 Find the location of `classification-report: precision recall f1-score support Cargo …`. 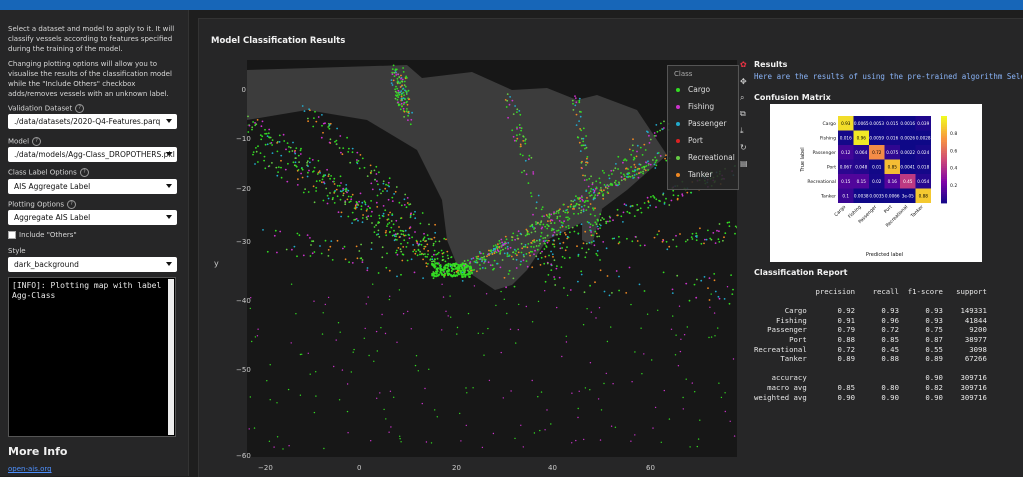

classification-report: precision recall f1-score support Cargo … is located at coordinates (870, 344).